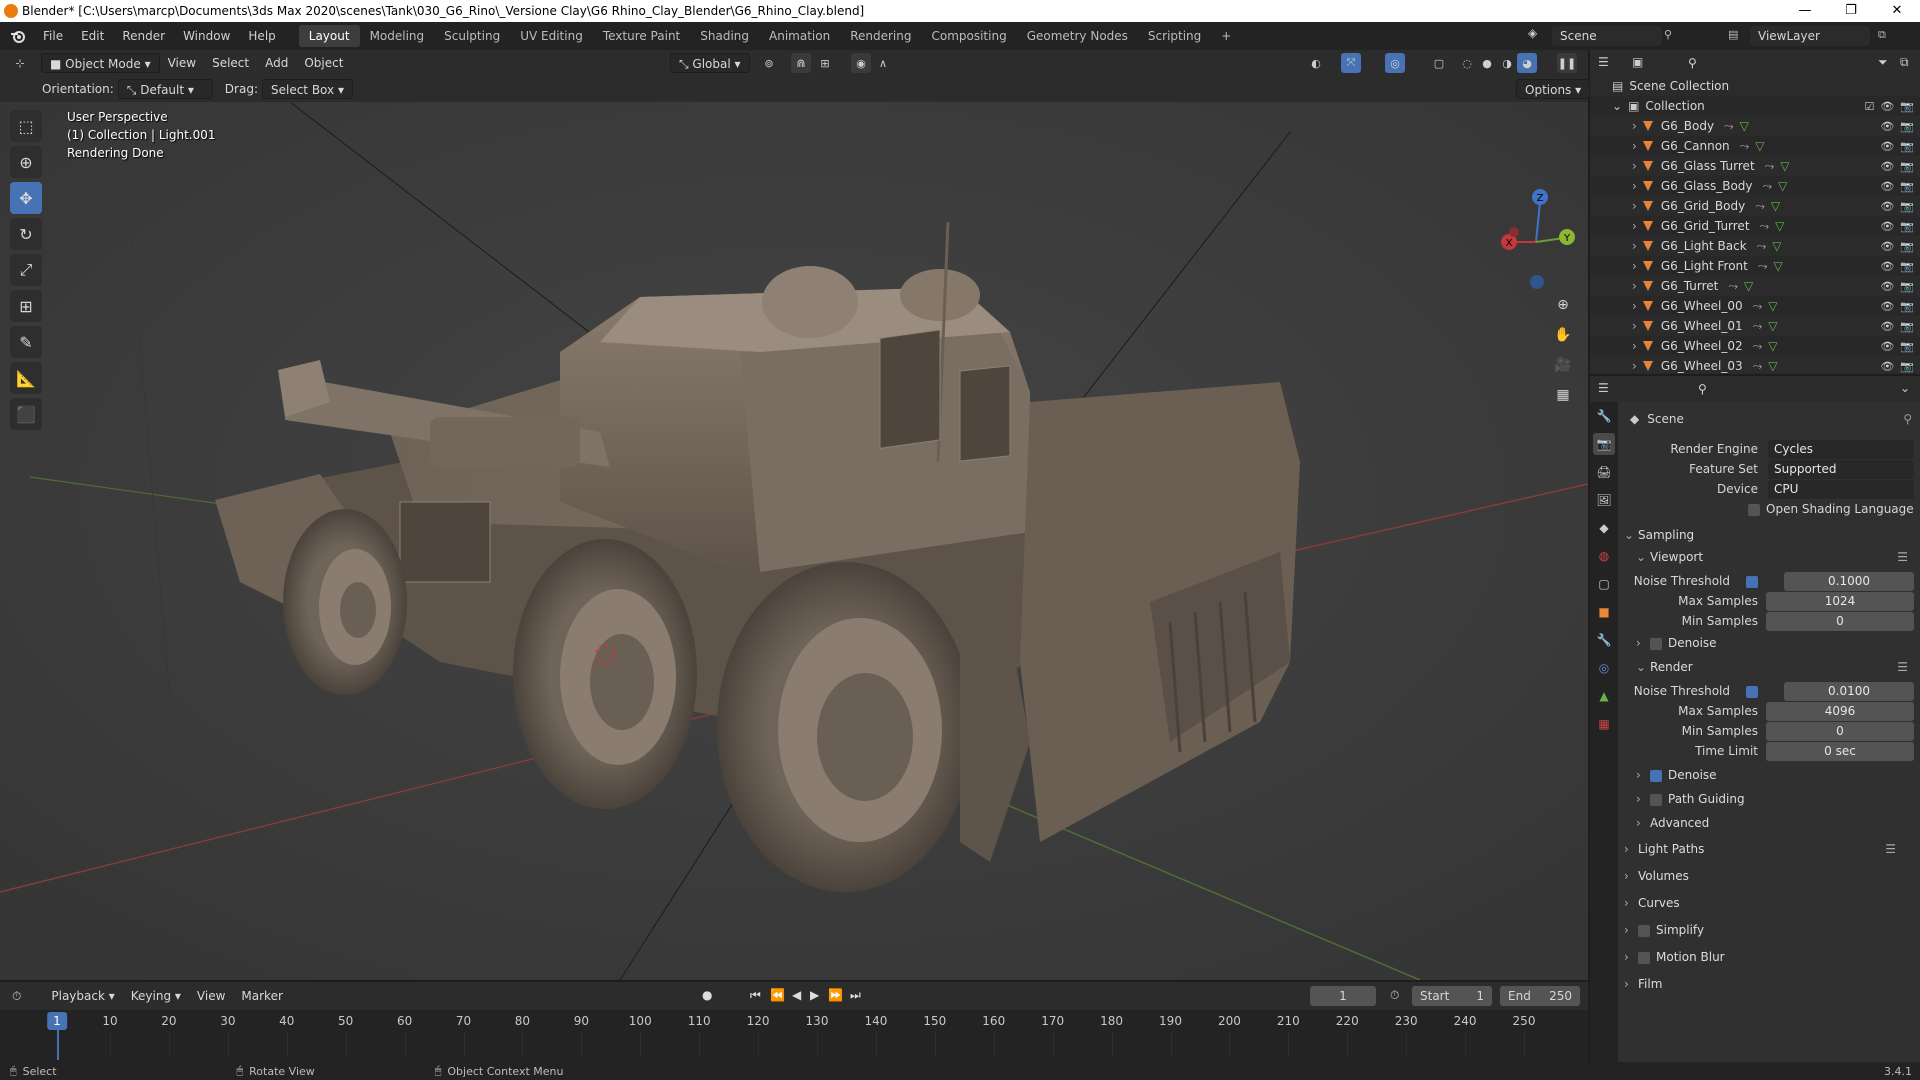 This screenshot has width=1920, height=1080. I want to click on tab-shading: Shading, so click(724, 36).